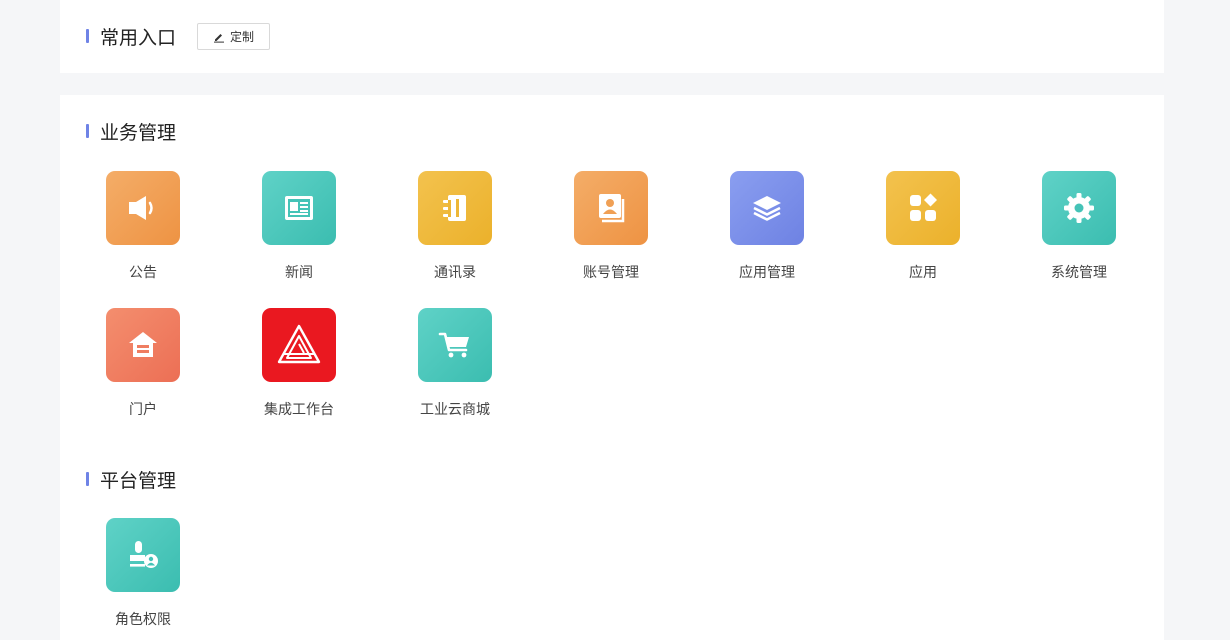 This screenshot has height=640, width=1230. I want to click on app-tile-label: 门户, so click(143, 410).